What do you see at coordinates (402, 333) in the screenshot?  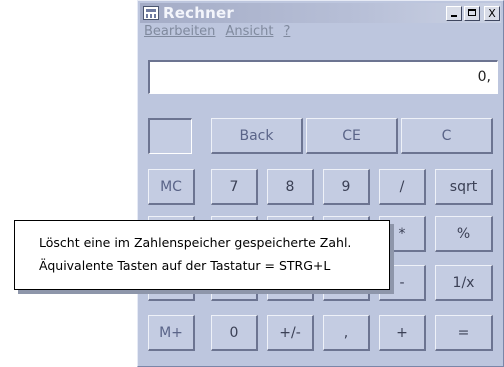 I see `plus-button: +` at bounding box center [402, 333].